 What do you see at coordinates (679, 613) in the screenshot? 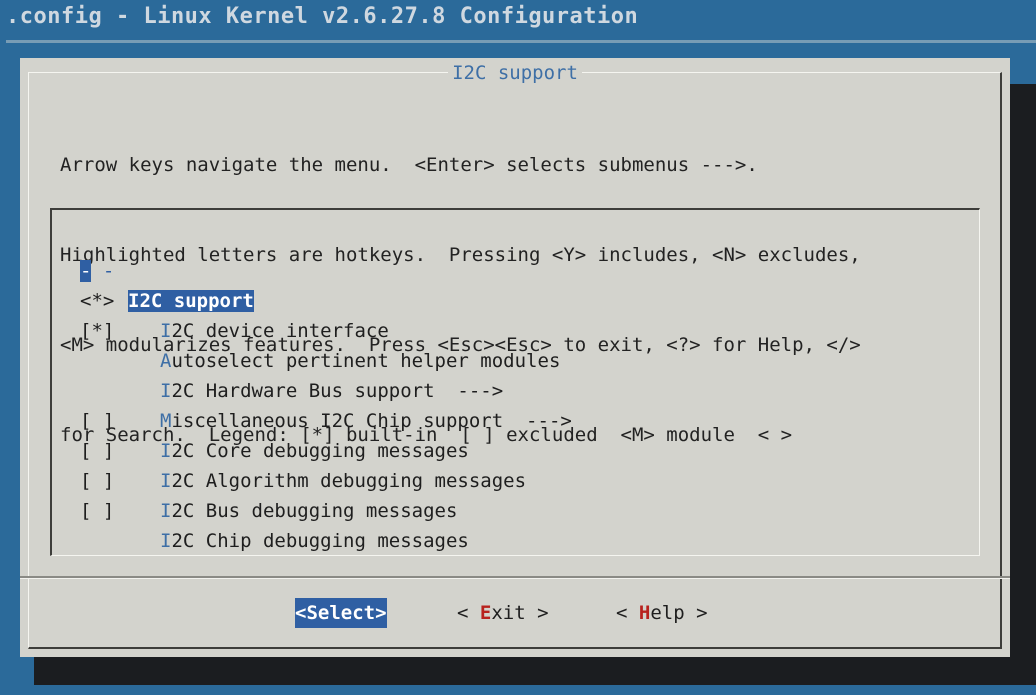
I see `help-button-post: elp >` at bounding box center [679, 613].